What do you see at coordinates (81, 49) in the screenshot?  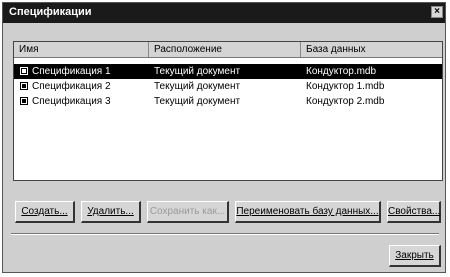 I see `column-header-name: Имя` at bounding box center [81, 49].